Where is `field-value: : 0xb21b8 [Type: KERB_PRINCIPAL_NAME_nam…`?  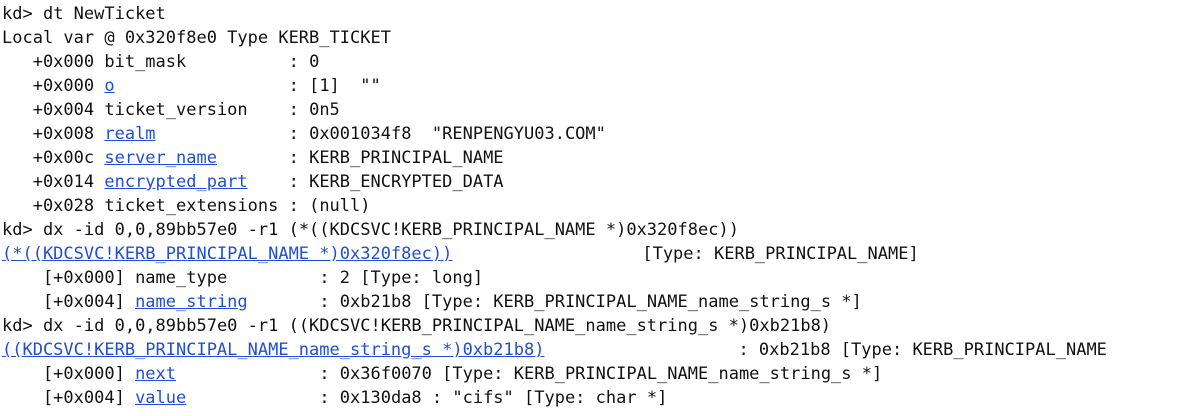 field-value: : 0xb21b8 [Type: KERB_PRINCIPAL_NAME_nam… is located at coordinates (590, 302).